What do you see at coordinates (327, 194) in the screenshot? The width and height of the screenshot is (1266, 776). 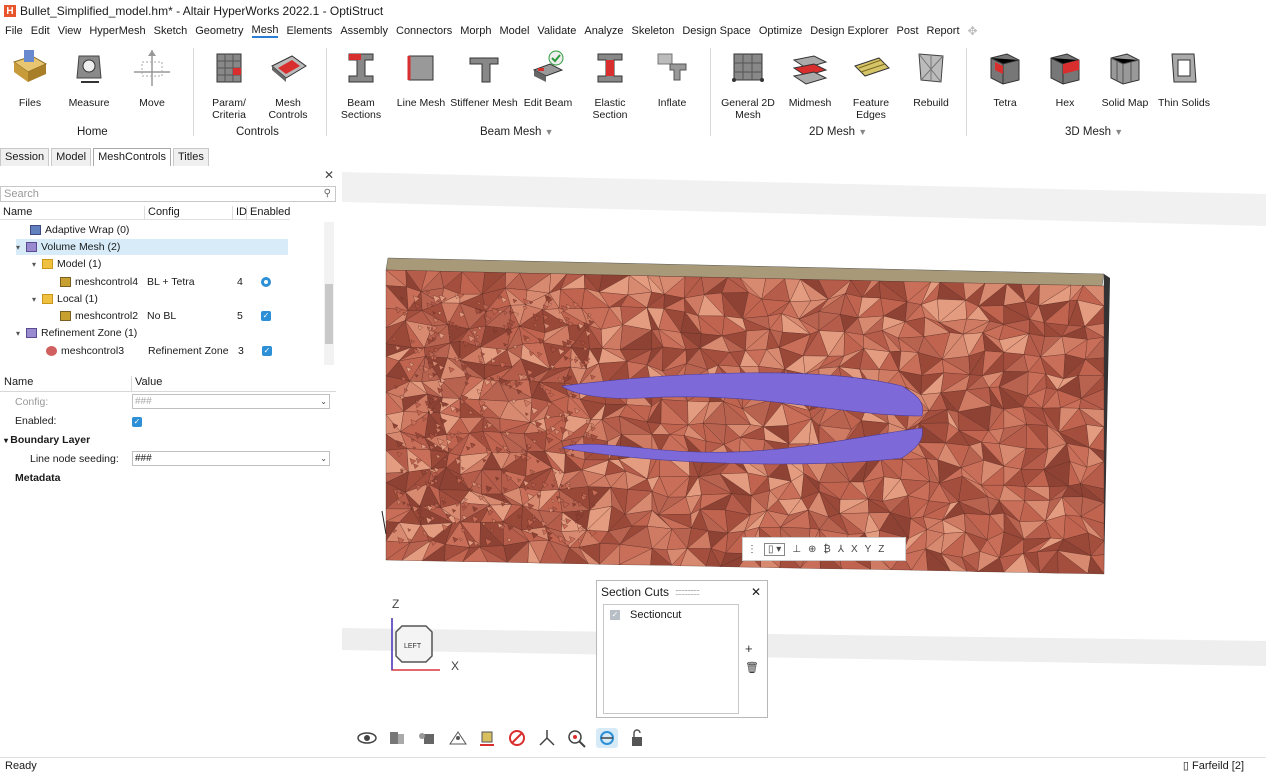 I see `search-icon: ⚲` at bounding box center [327, 194].